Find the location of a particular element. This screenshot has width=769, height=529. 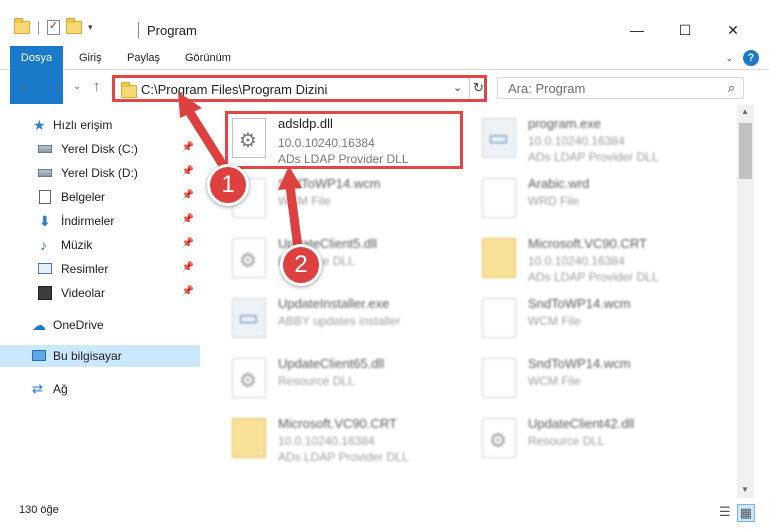

star-icon: ★ is located at coordinates (39, 125).